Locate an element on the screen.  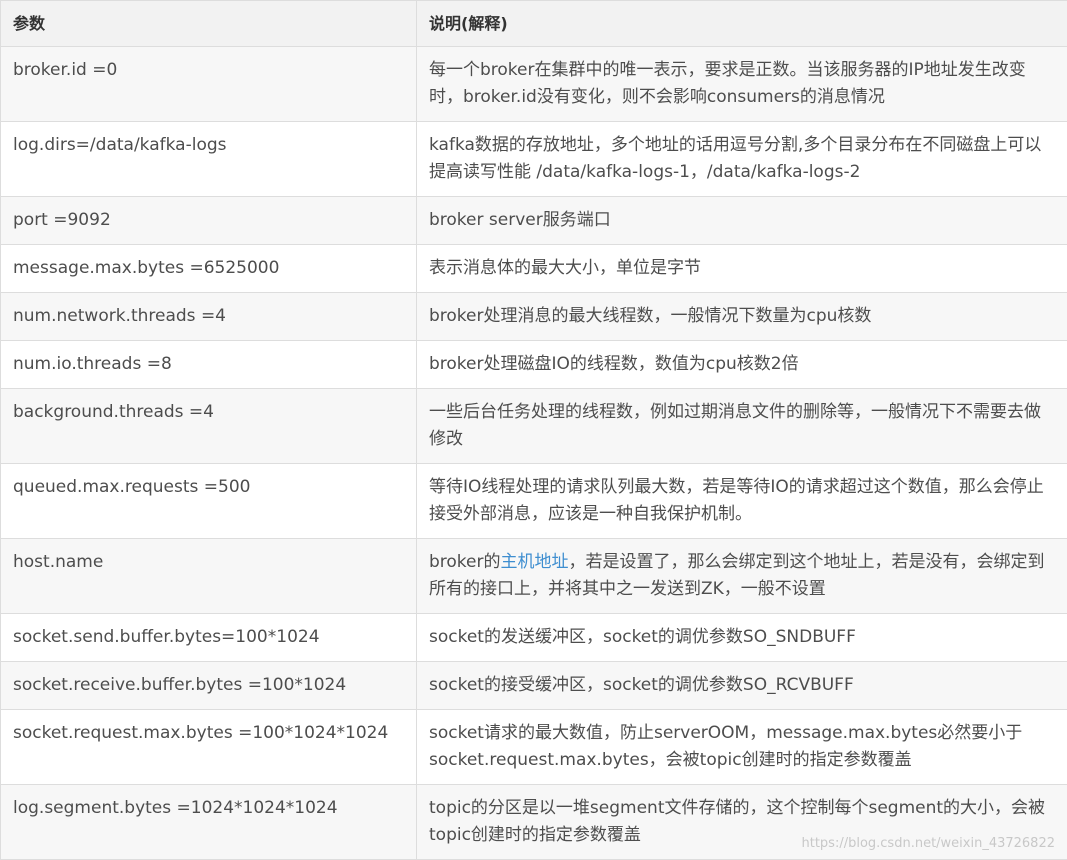
description-text: broker的 is located at coordinates (465, 562).